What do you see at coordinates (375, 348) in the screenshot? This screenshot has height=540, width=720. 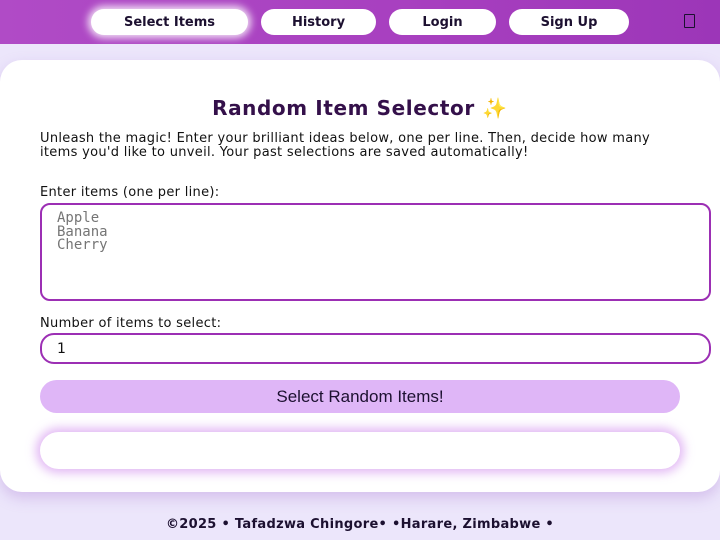 I see `count-input` at bounding box center [375, 348].